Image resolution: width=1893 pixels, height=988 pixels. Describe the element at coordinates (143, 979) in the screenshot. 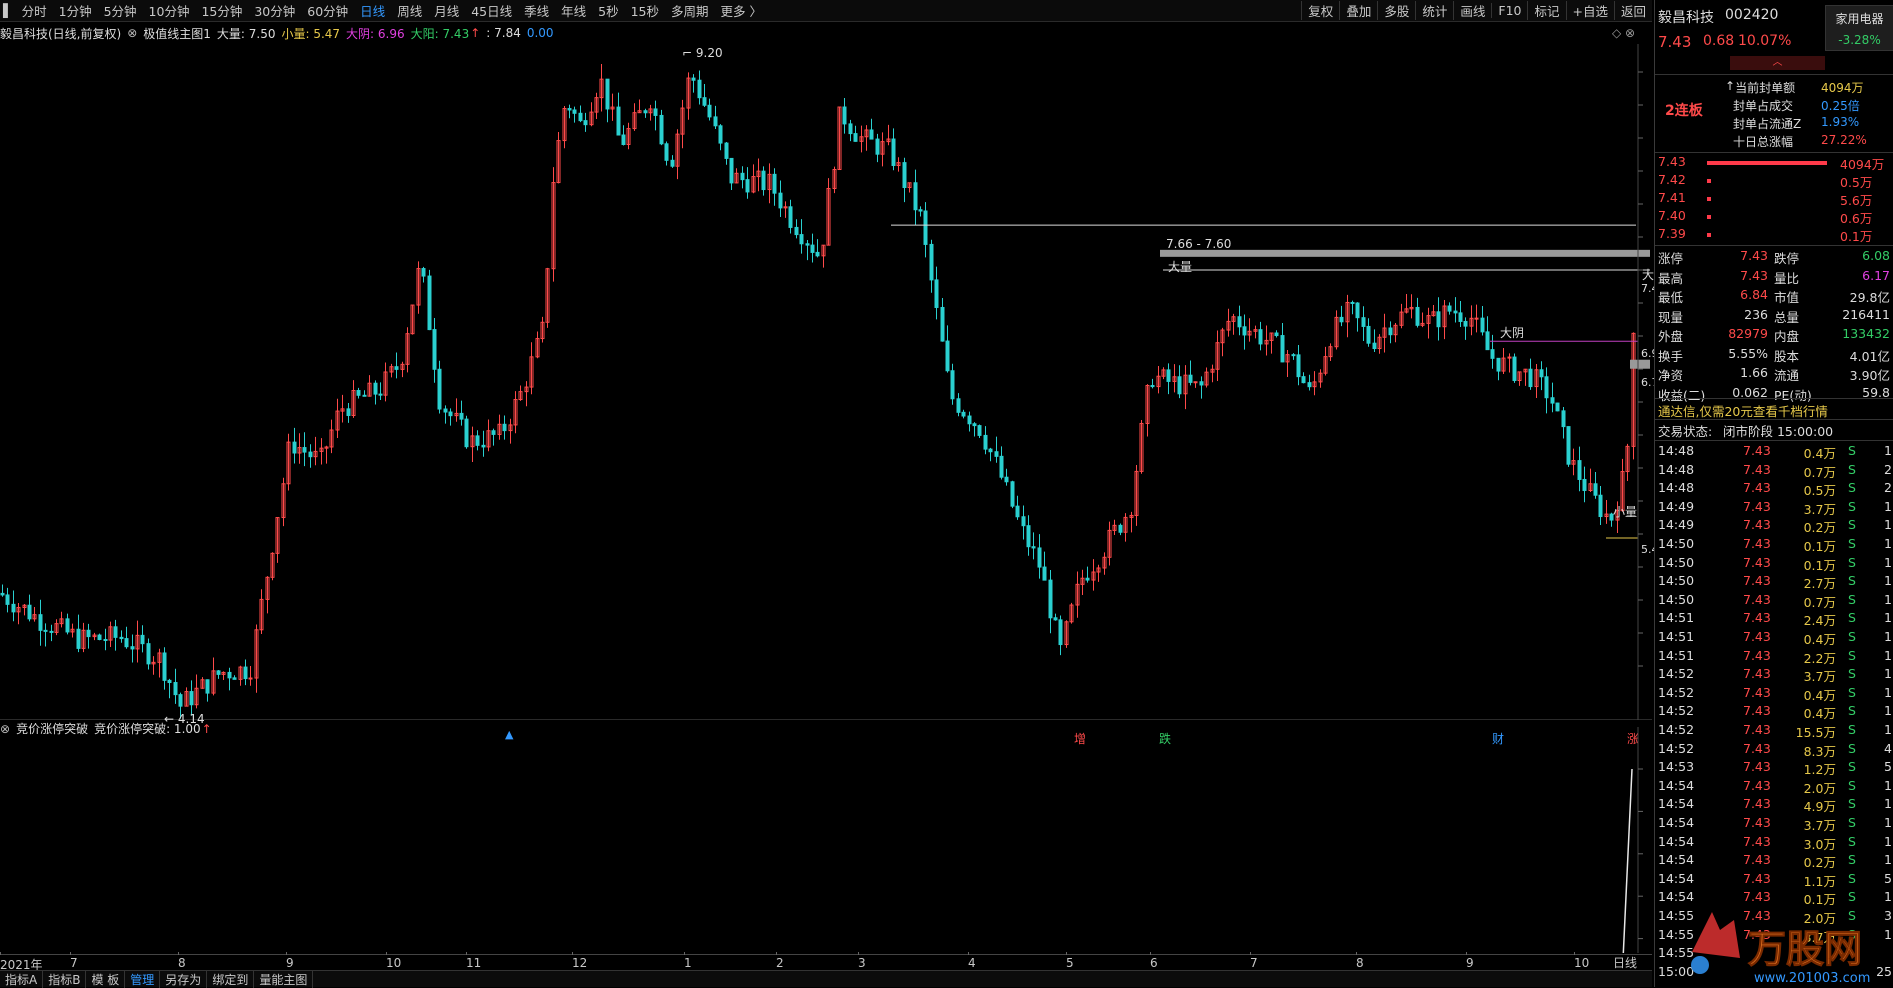

I see `bottom-tab-active: 管理` at that location.